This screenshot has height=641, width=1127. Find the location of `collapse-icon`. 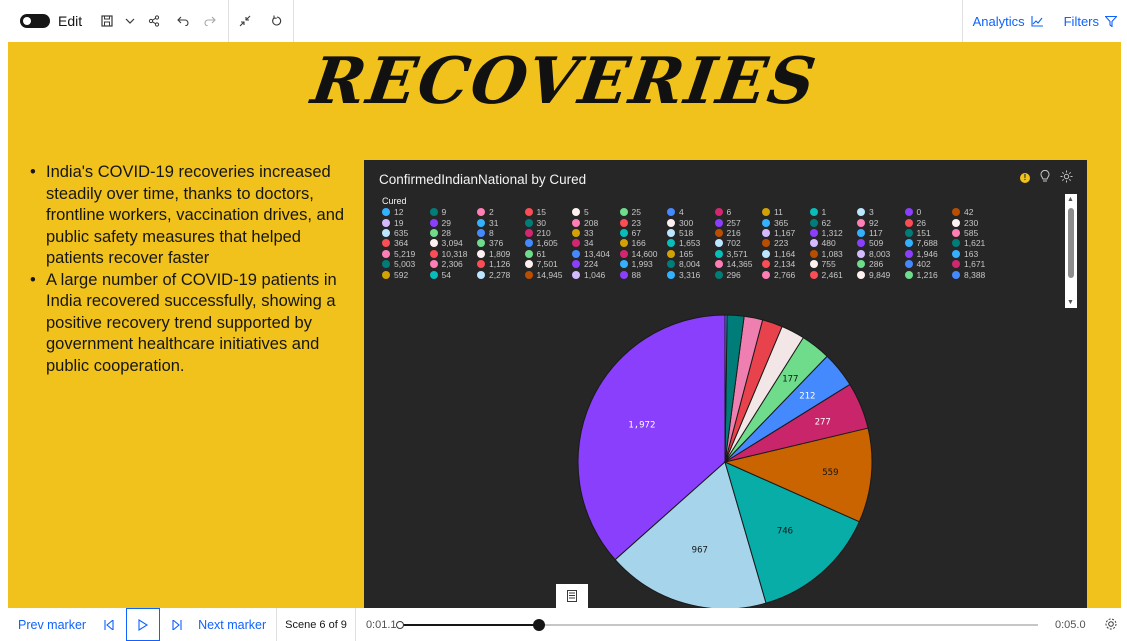

collapse-icon is located at coordinates (245, 21).